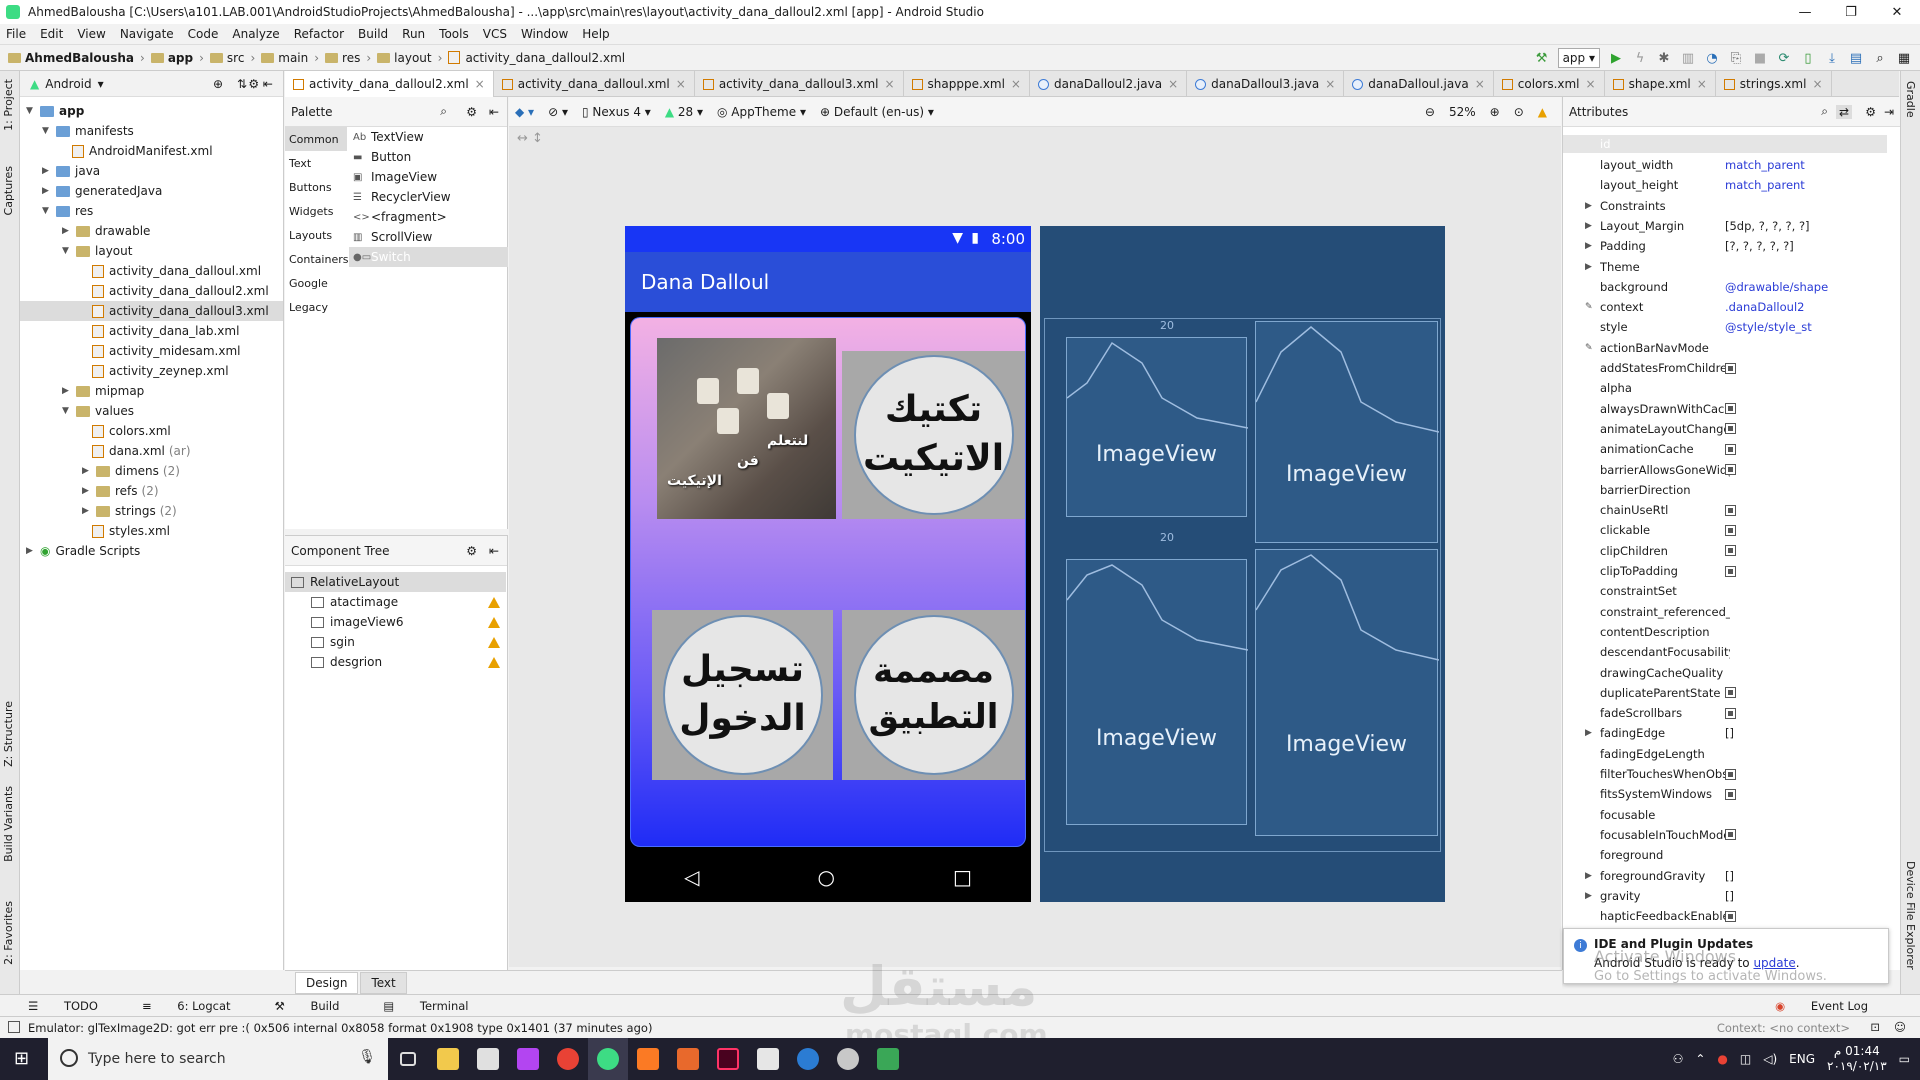  I want to click on palette-cat-text: Text, so click(316, 163).